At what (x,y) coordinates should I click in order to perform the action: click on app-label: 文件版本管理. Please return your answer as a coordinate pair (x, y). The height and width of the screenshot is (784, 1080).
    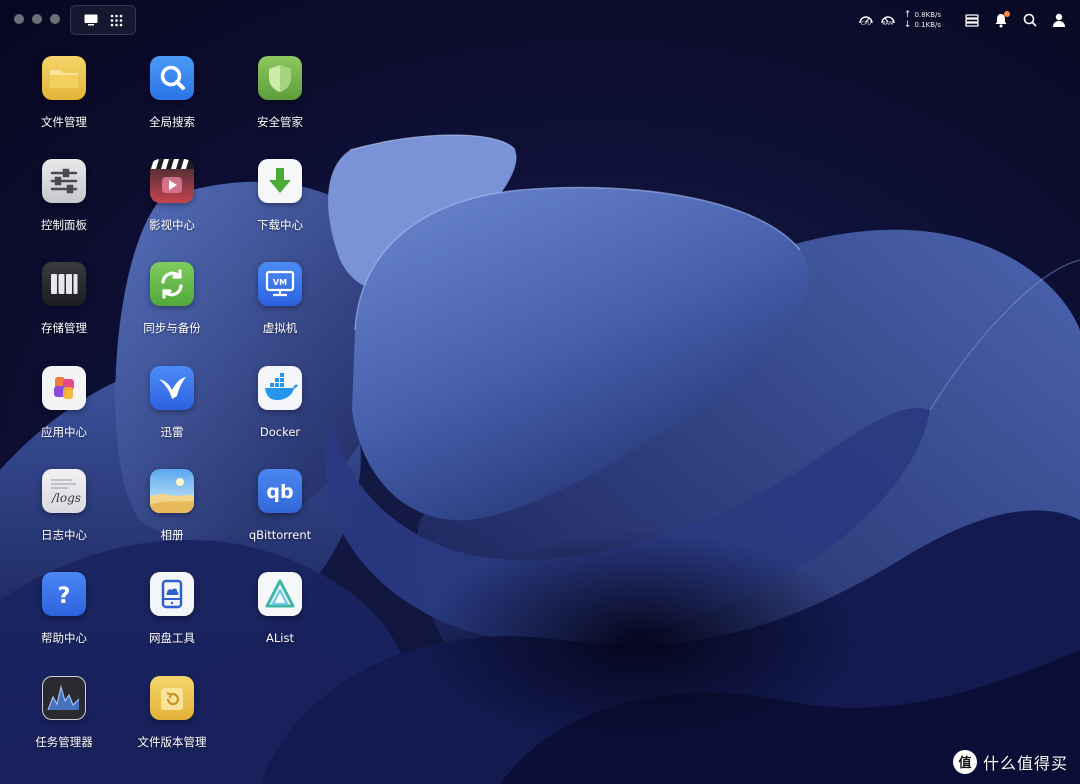
    Looking at the image, I should click on (172, 742).